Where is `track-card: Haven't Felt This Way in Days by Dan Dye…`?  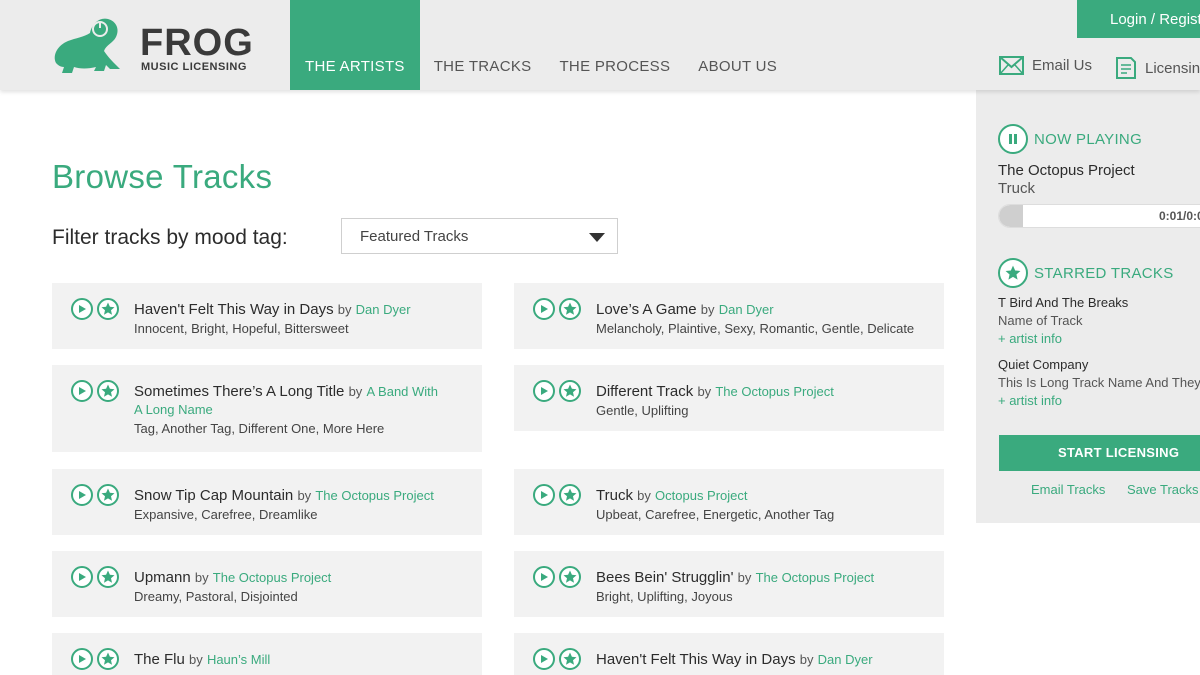
track-card: Haven't Felt This Way in Days by Dan Dye… is located at coordinates (267, 316).